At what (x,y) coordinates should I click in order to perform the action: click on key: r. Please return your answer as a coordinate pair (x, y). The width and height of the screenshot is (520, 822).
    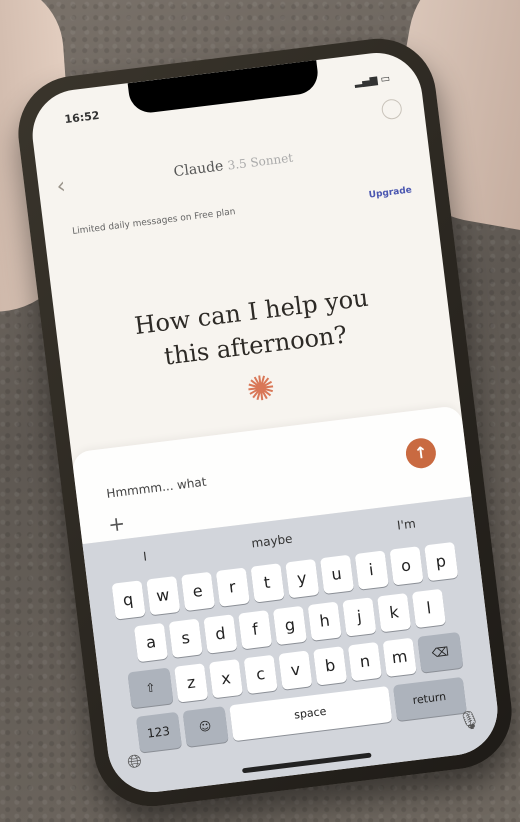
    Looking at the image, I should click on (232, 587).